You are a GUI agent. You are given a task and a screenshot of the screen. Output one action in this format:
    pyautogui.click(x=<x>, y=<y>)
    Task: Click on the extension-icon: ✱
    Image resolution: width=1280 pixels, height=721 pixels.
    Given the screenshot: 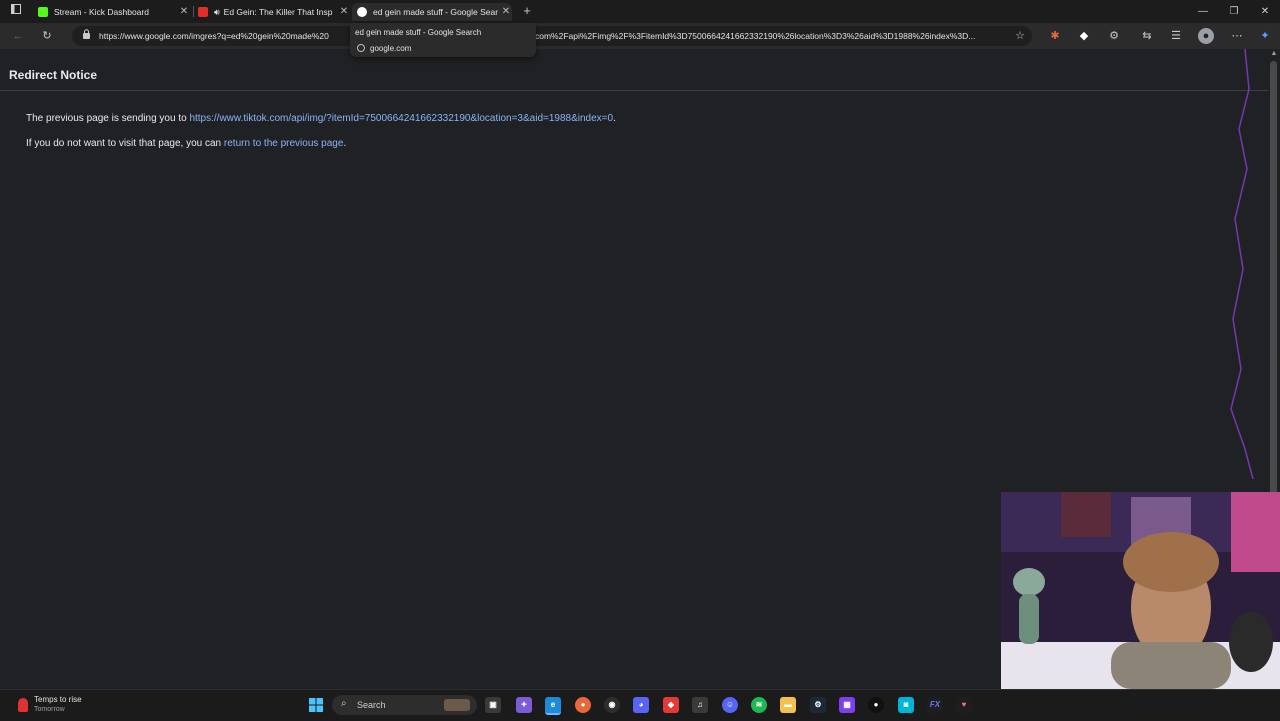 What is the action you would take?
    pyautogui.click(x=1055, y=36)
    